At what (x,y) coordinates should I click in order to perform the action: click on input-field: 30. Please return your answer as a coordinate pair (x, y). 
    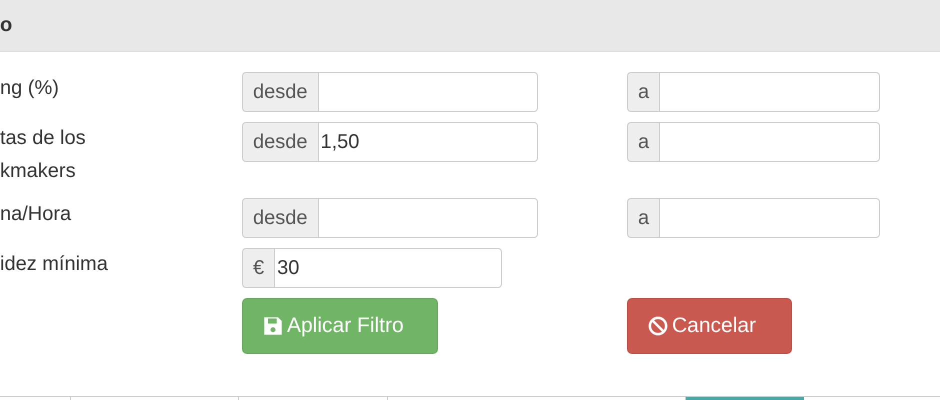
    Looking at the image, I should click on (388, 268).